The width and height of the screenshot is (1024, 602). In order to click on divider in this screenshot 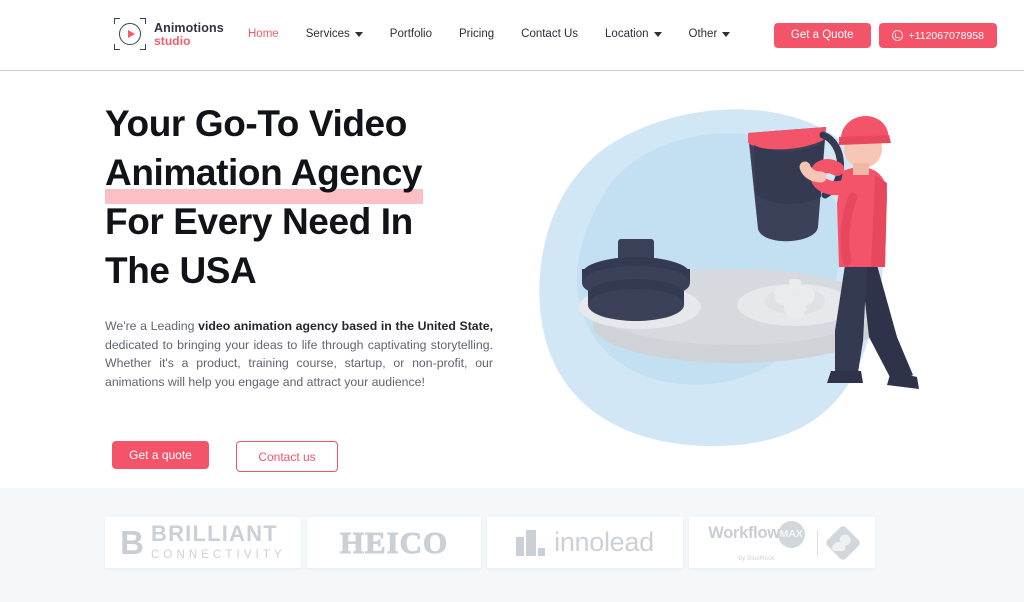, I will do `click(817, 542)`.